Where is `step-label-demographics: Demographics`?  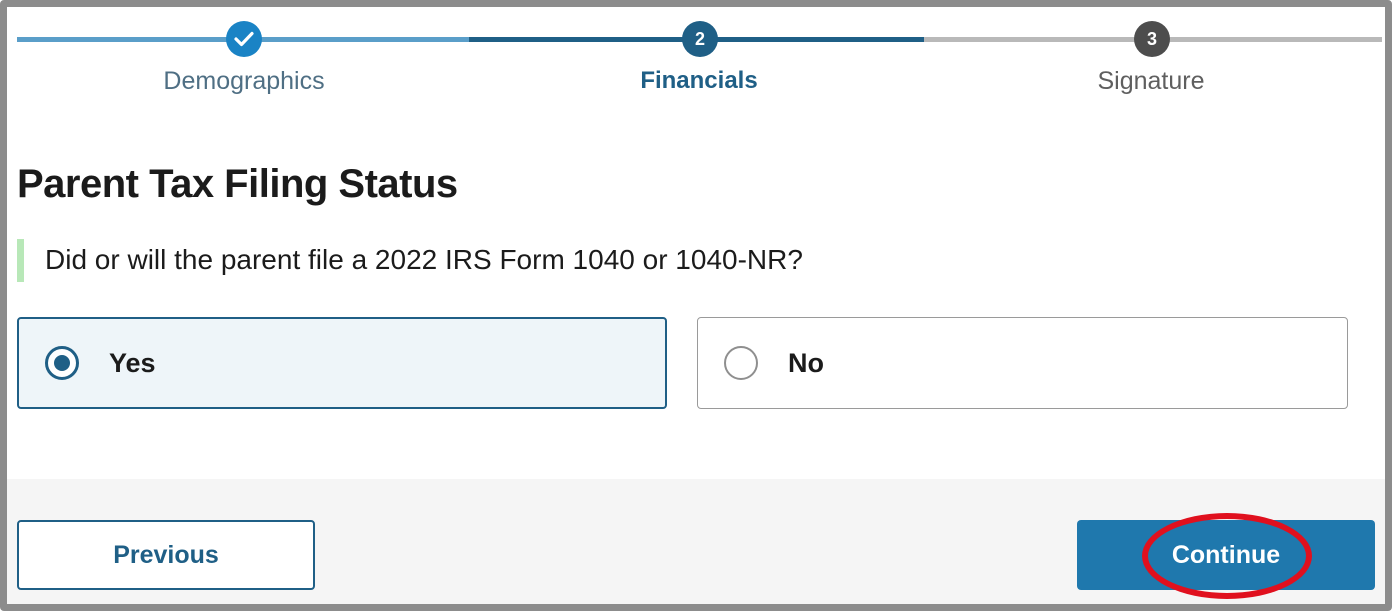 step-label-demographics: Demographics is located at coordinates (244, 81).